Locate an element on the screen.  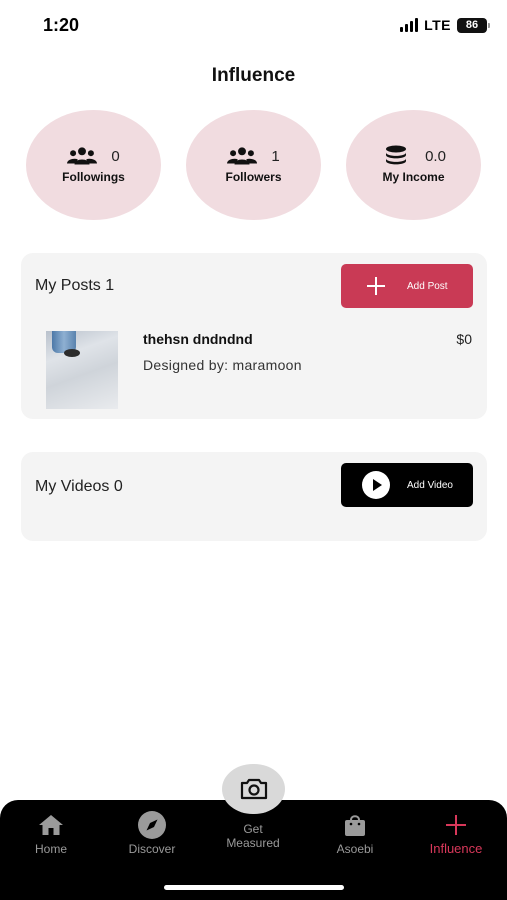
nav-get-measured: Get Measured is located at coordinates (253, 835).